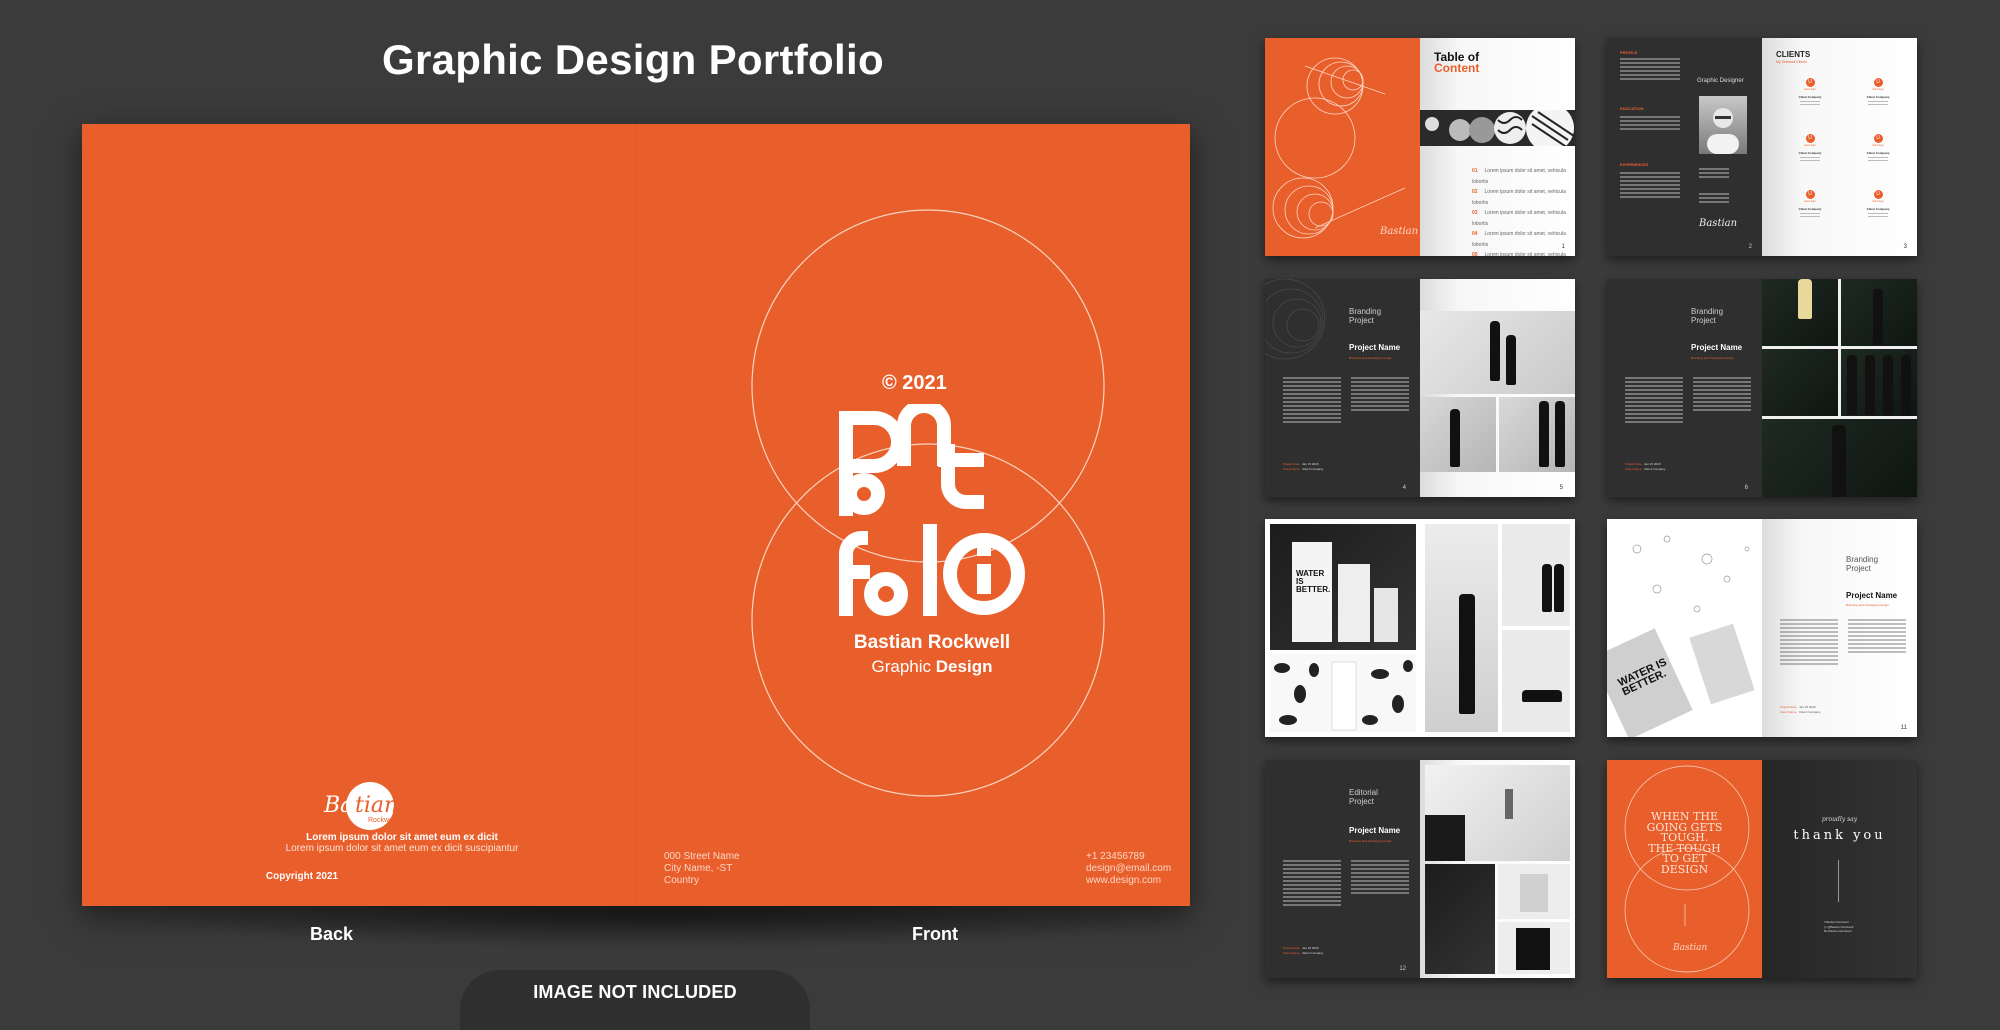  What do you see at coordinates (1905, 247) in the screenshot?
I see `page-number: 3` at bounding box center [1905, 247].